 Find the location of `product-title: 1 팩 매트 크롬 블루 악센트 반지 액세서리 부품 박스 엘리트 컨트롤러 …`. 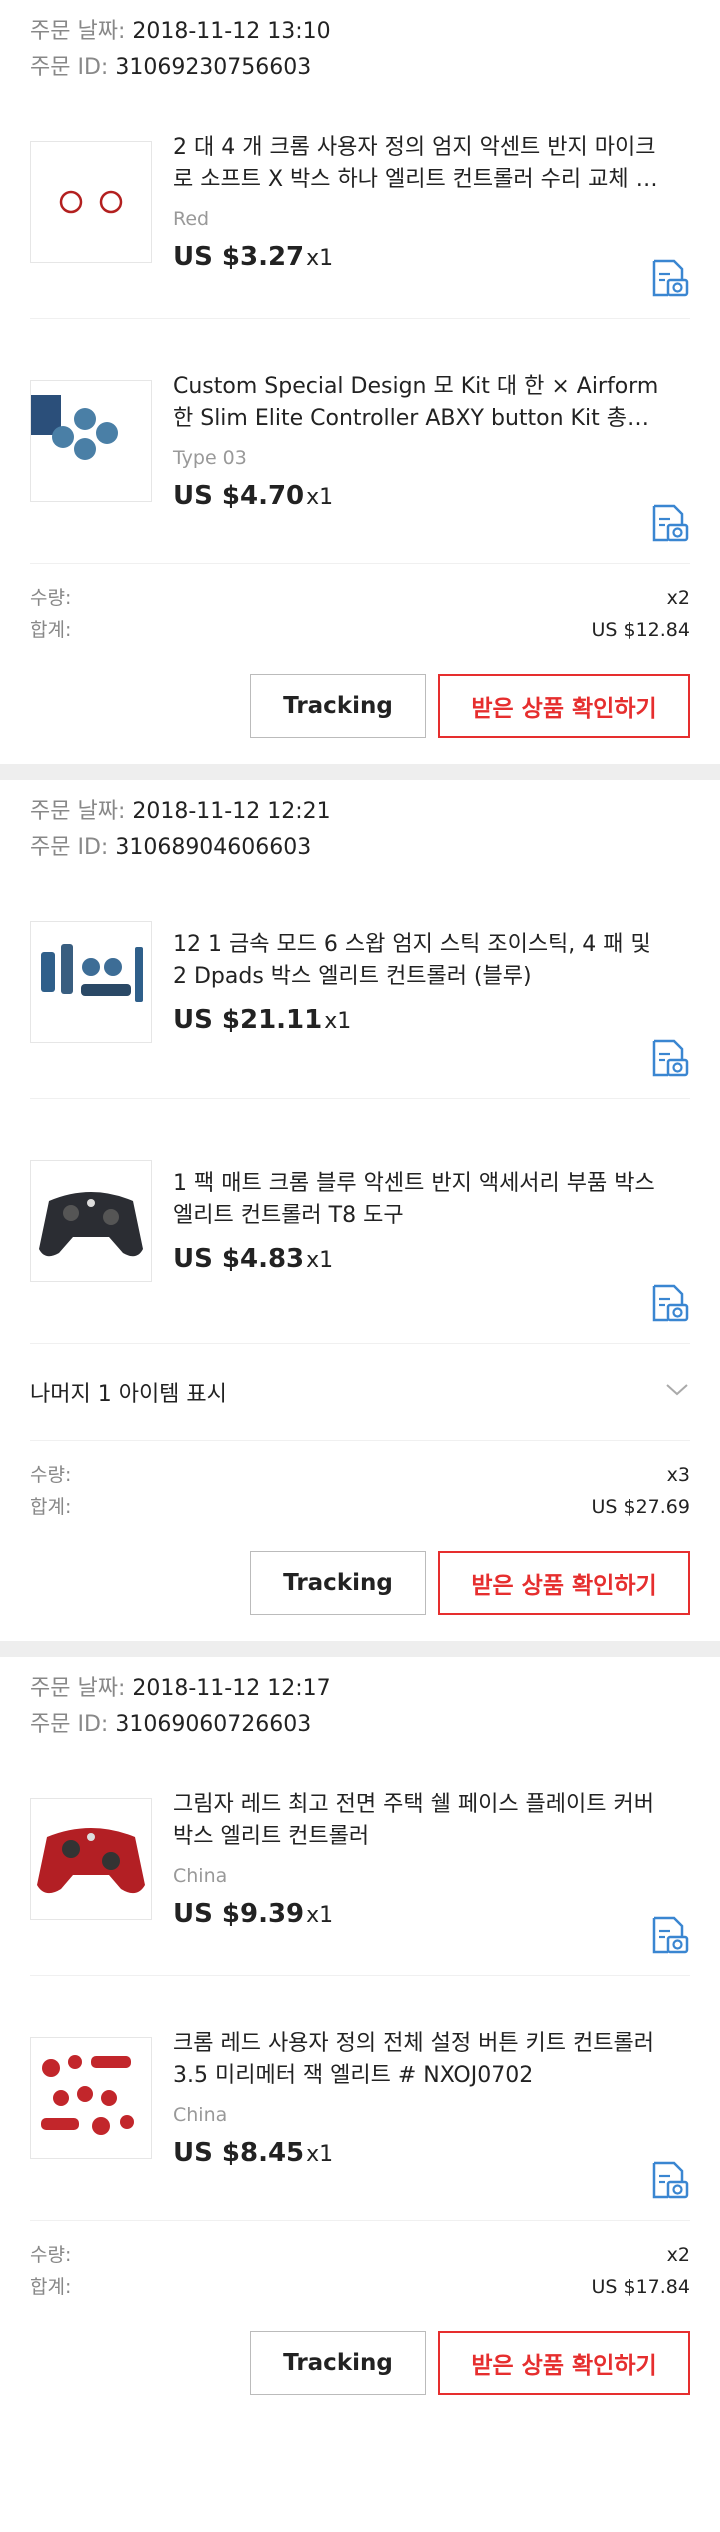

product-title: 1 팩 매트 크롬 블루 악센트 반지 액세서리 부품 박스 엘리트 컨트롤러 … is located at coordinates (416, 1200).